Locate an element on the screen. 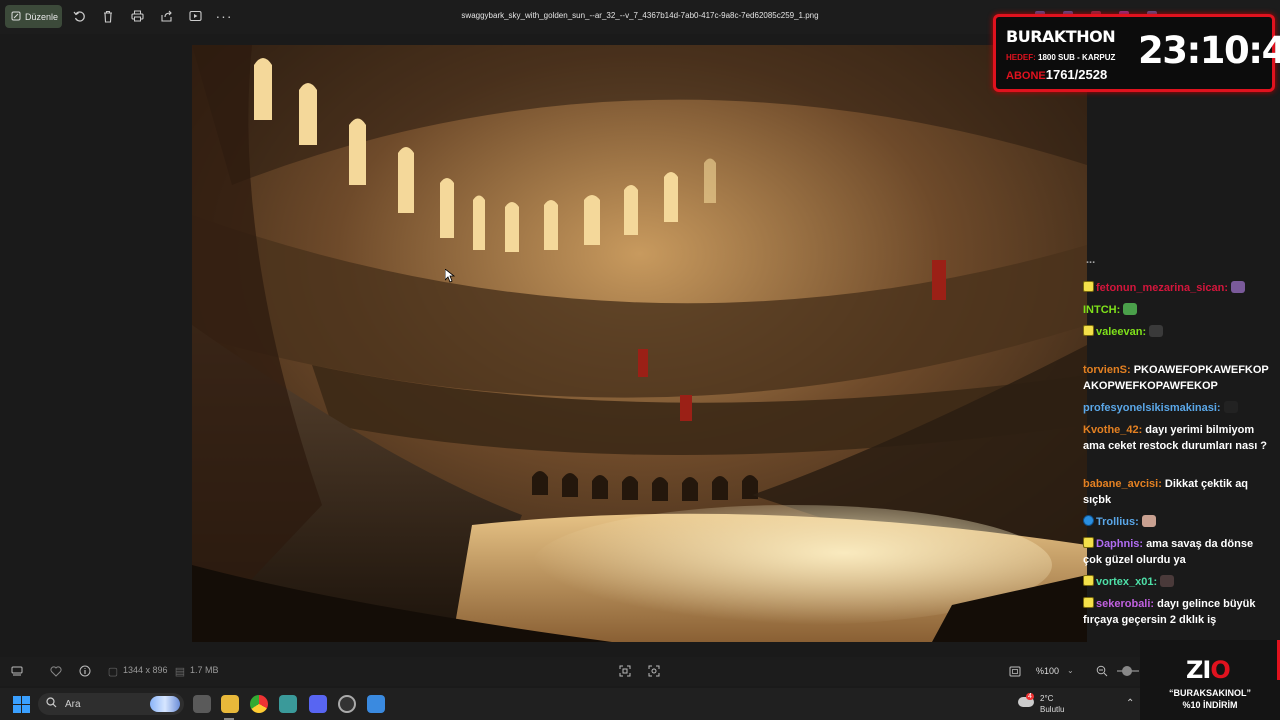 This screenshot has width=1280, height=720. app-icon is located at coordinates (288, 704).